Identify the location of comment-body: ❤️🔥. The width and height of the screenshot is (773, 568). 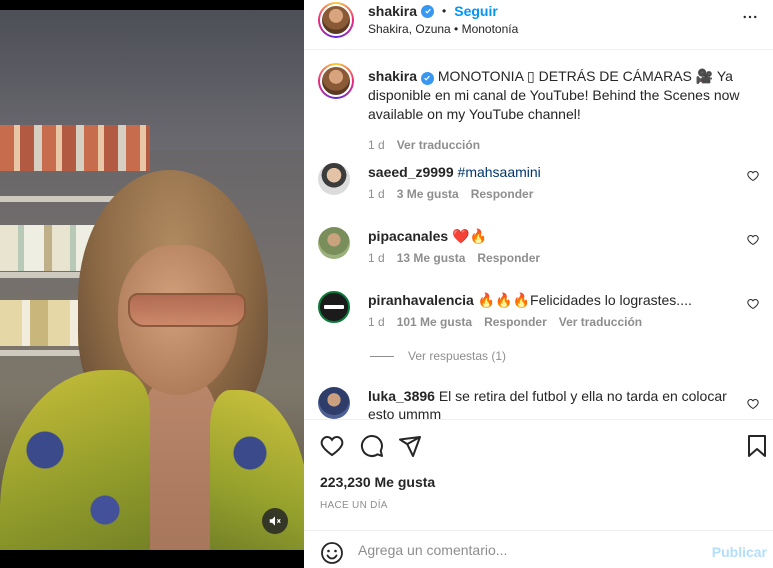
(469, 236).